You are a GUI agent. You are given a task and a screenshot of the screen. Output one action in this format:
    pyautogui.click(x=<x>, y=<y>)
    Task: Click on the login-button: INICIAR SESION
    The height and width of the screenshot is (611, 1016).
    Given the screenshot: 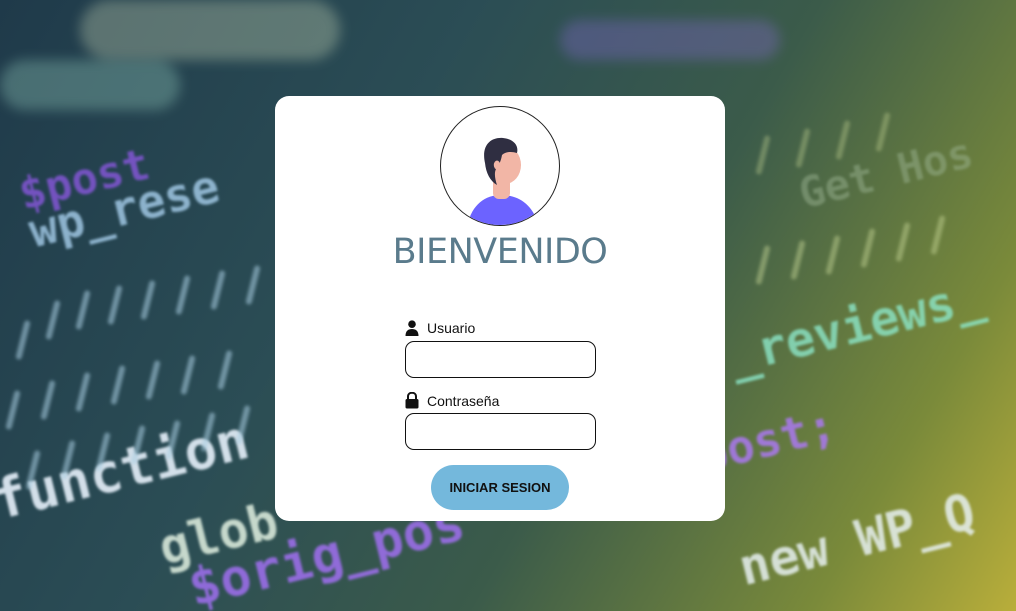 What is the action you would take?
    pyautogui.click(x=500, y=487)
    